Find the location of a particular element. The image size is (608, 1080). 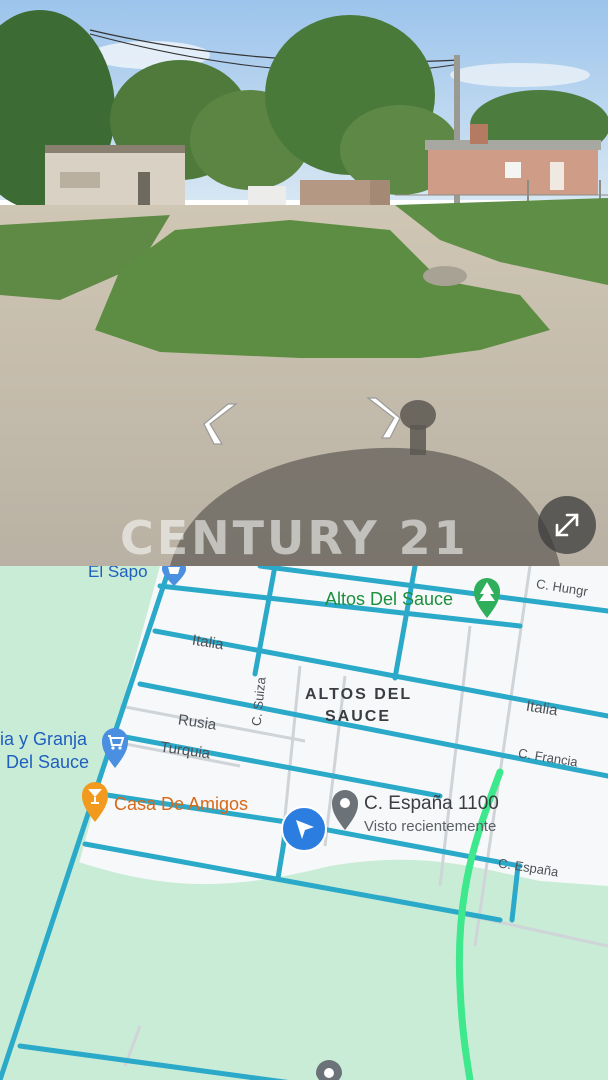

place-label-el-sapo: El Sapo is located at coordinates (118, 574).